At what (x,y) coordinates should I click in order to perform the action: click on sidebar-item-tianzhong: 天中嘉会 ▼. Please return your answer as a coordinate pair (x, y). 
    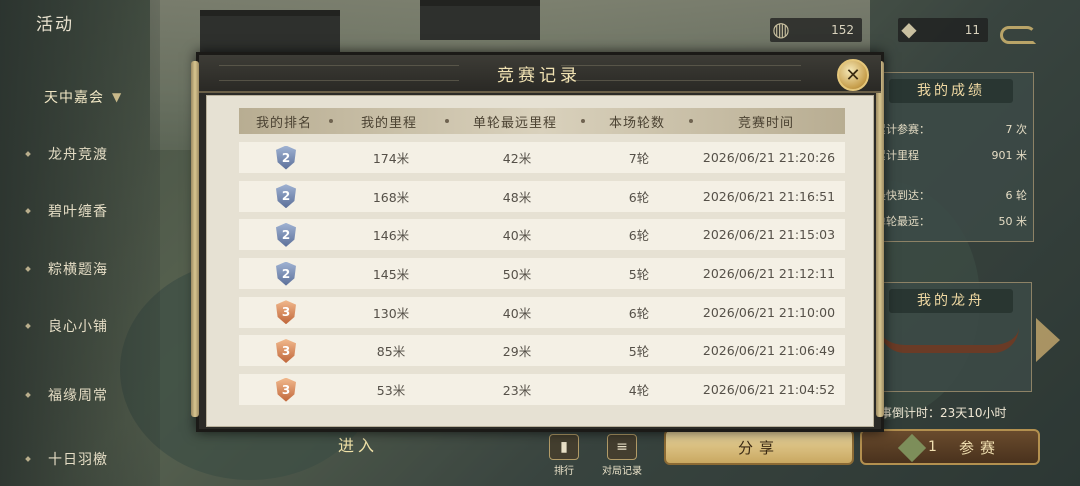
    Looking at the image, I should click on (80, 97).